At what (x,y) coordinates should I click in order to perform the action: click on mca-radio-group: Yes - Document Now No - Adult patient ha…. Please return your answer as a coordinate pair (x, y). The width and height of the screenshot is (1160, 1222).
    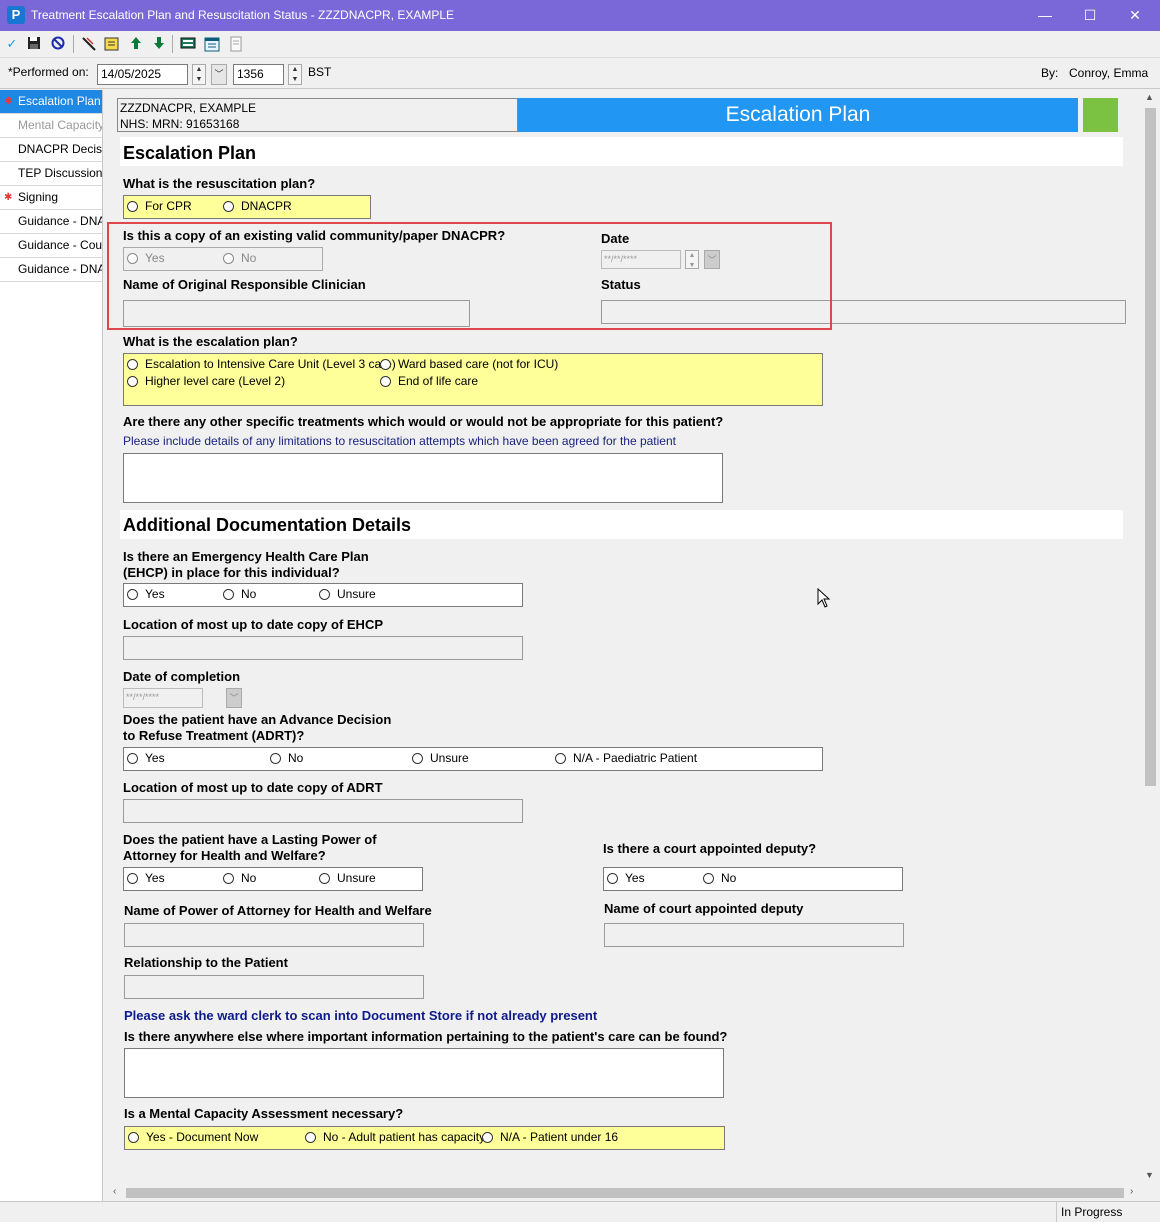
    Looking at the image, I should click on (424, 1138).